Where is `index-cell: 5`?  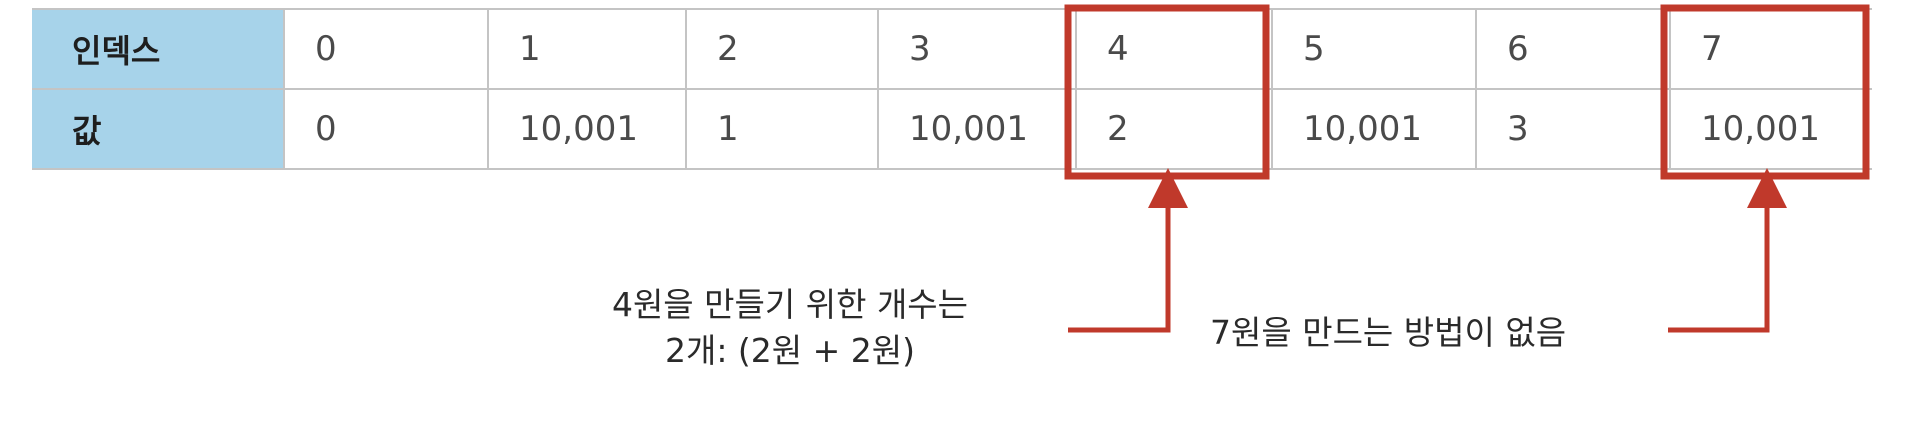 index-cell: 5 is located at coordinates (1373, 49).